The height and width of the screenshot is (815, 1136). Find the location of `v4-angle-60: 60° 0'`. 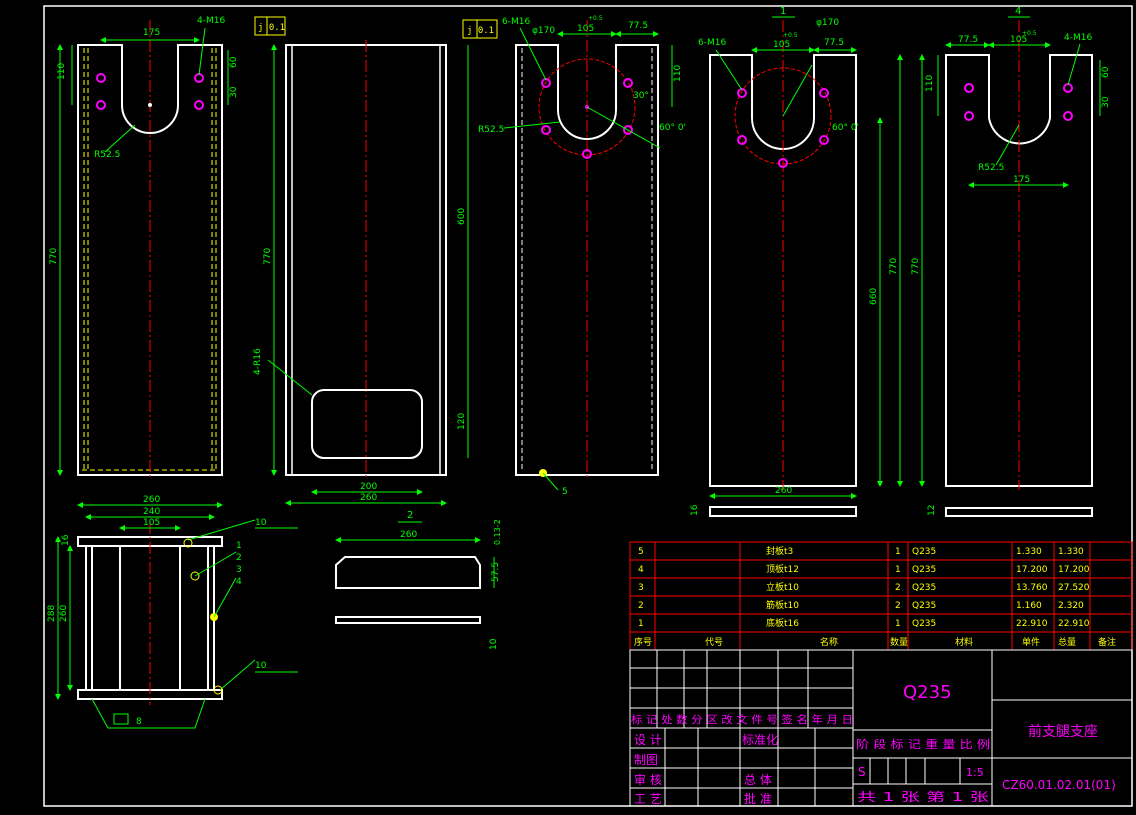

v4-angle-60: 60° 0' is located at coordinates (845, 128).